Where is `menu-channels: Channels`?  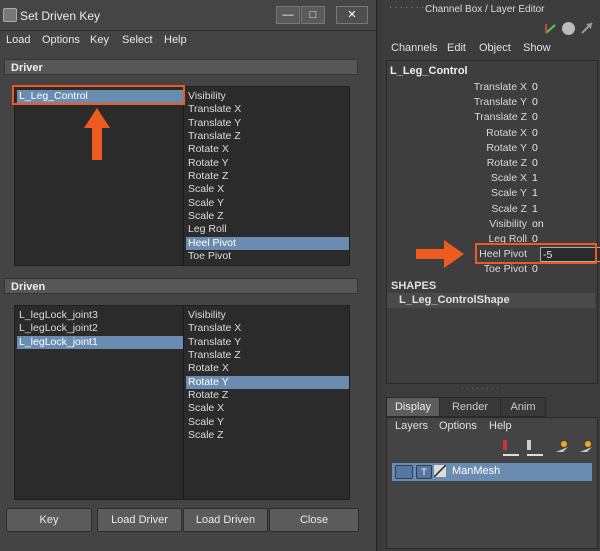 menu-channels: Channels is located at coordinates (414, 48).